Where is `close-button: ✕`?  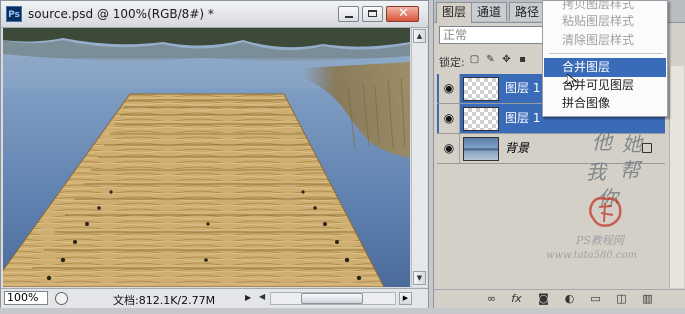 close-button: ✕ is located at coordinates (402, 14).